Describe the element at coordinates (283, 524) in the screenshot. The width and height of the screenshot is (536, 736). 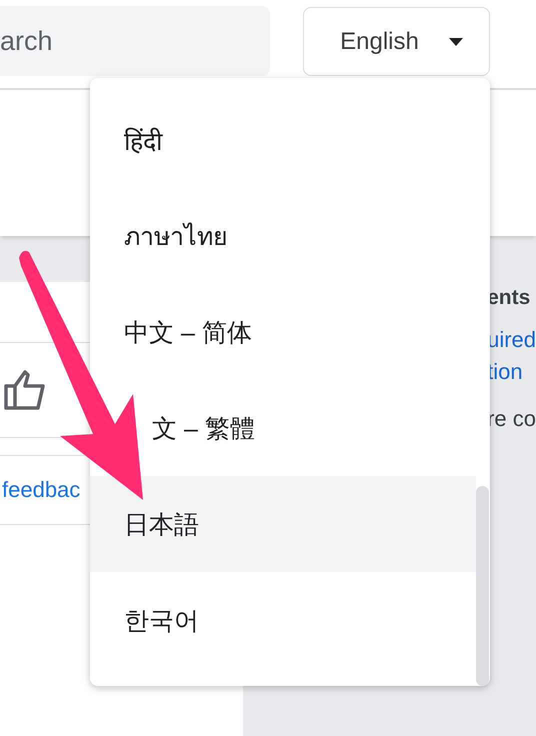
I see `language-option: 日本語` at that location.